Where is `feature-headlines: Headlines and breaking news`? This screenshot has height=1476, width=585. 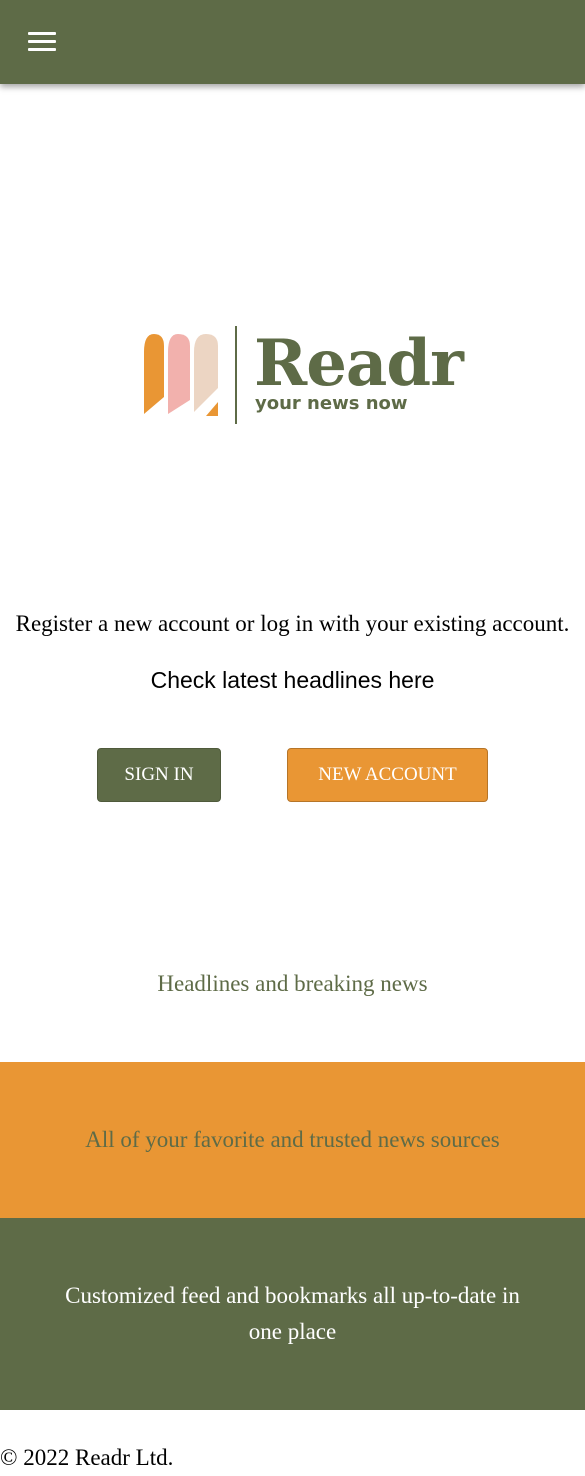 feature-headlines: Headlines and breaking news is located at coordinates (292, 983).